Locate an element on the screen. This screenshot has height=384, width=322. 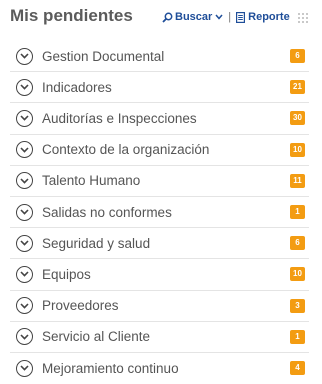
panel-title: Mis pendientes is located at coordinates (71, 15).